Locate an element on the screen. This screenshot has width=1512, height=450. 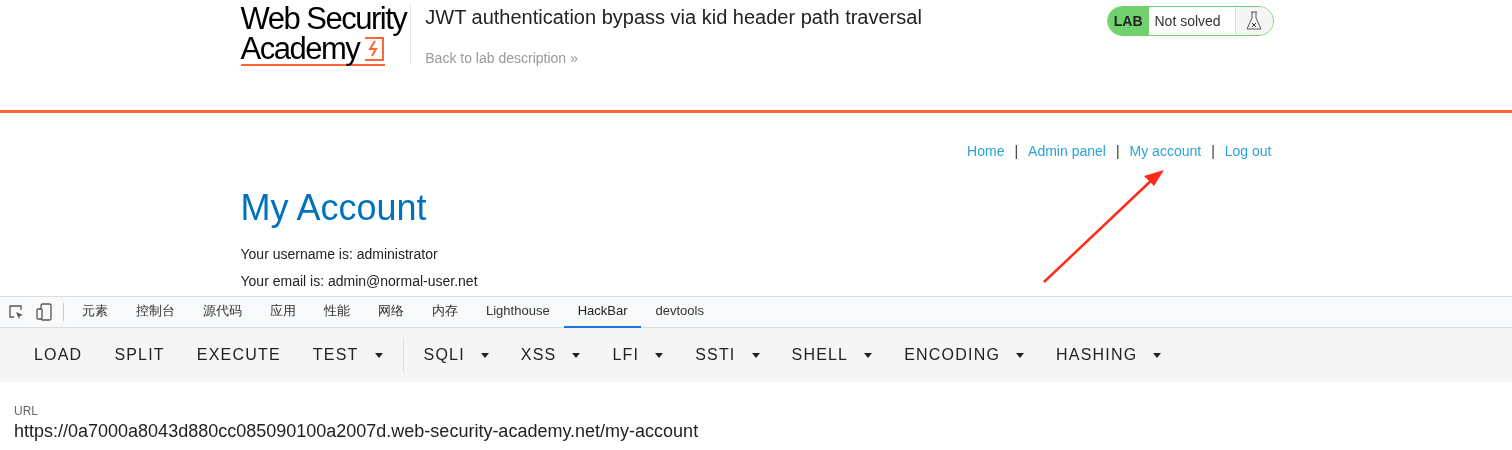
devtools-tab: devtools is located at coordinates (679, 312).